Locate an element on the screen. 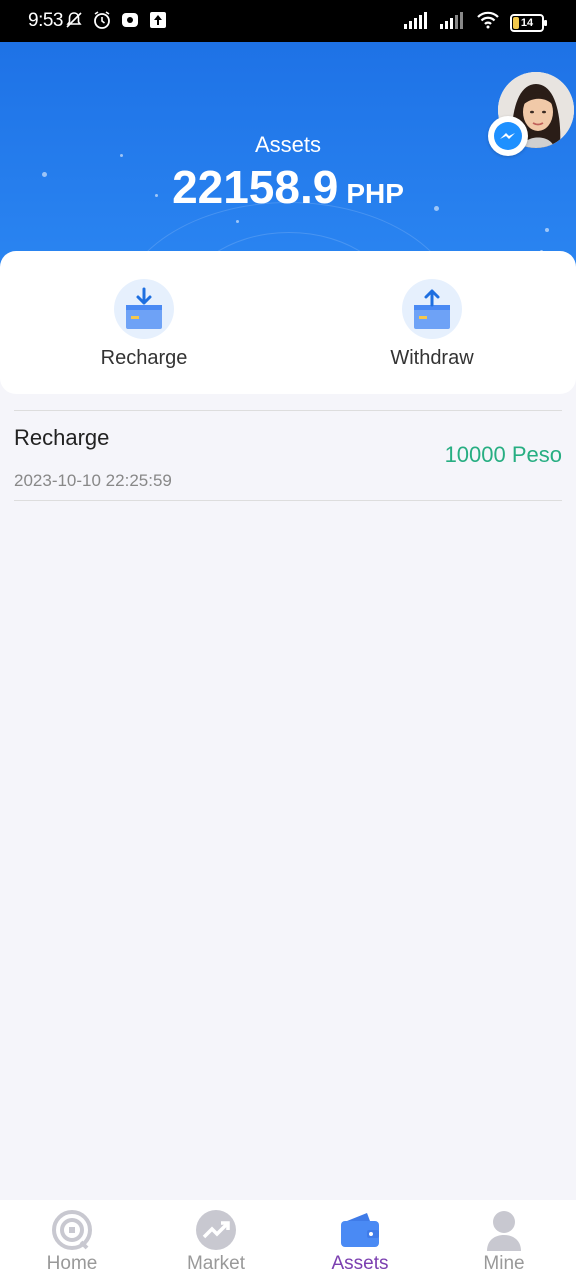 This screenshot has width=576, height=1280. tab-market-label: Market is located at coordinates (216, 1263).